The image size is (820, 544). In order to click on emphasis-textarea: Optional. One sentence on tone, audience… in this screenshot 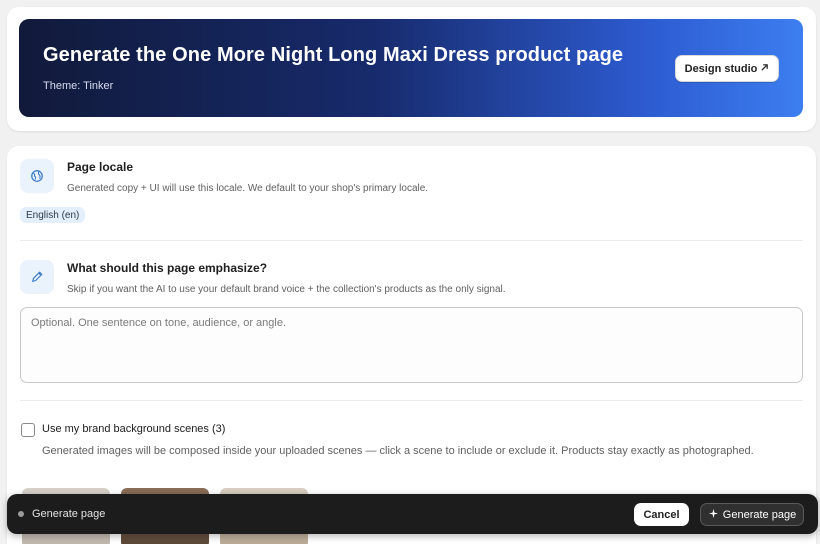, I will do `click(411, 345)`.